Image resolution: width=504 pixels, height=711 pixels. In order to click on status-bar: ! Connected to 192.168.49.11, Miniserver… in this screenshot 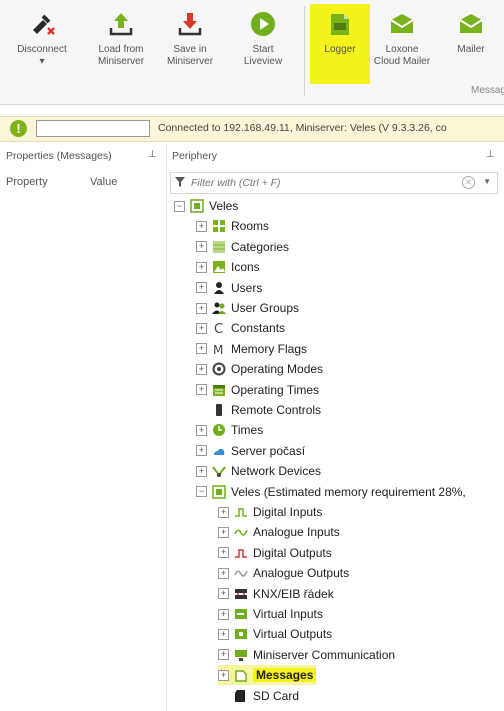, I will do `click(252, 129)`.